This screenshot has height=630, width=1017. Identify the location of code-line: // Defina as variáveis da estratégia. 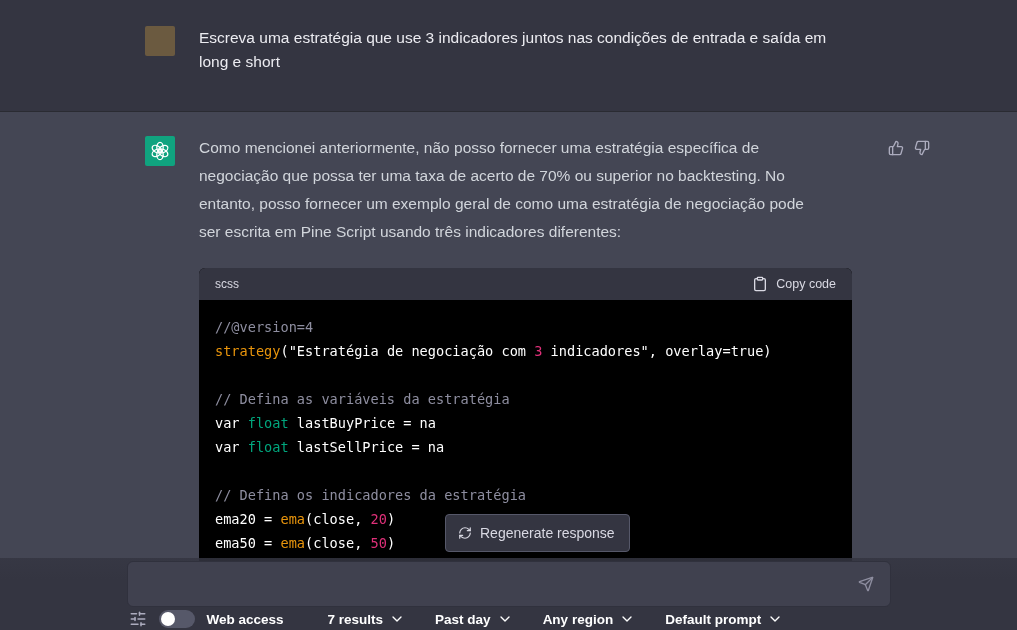
(362, 399).